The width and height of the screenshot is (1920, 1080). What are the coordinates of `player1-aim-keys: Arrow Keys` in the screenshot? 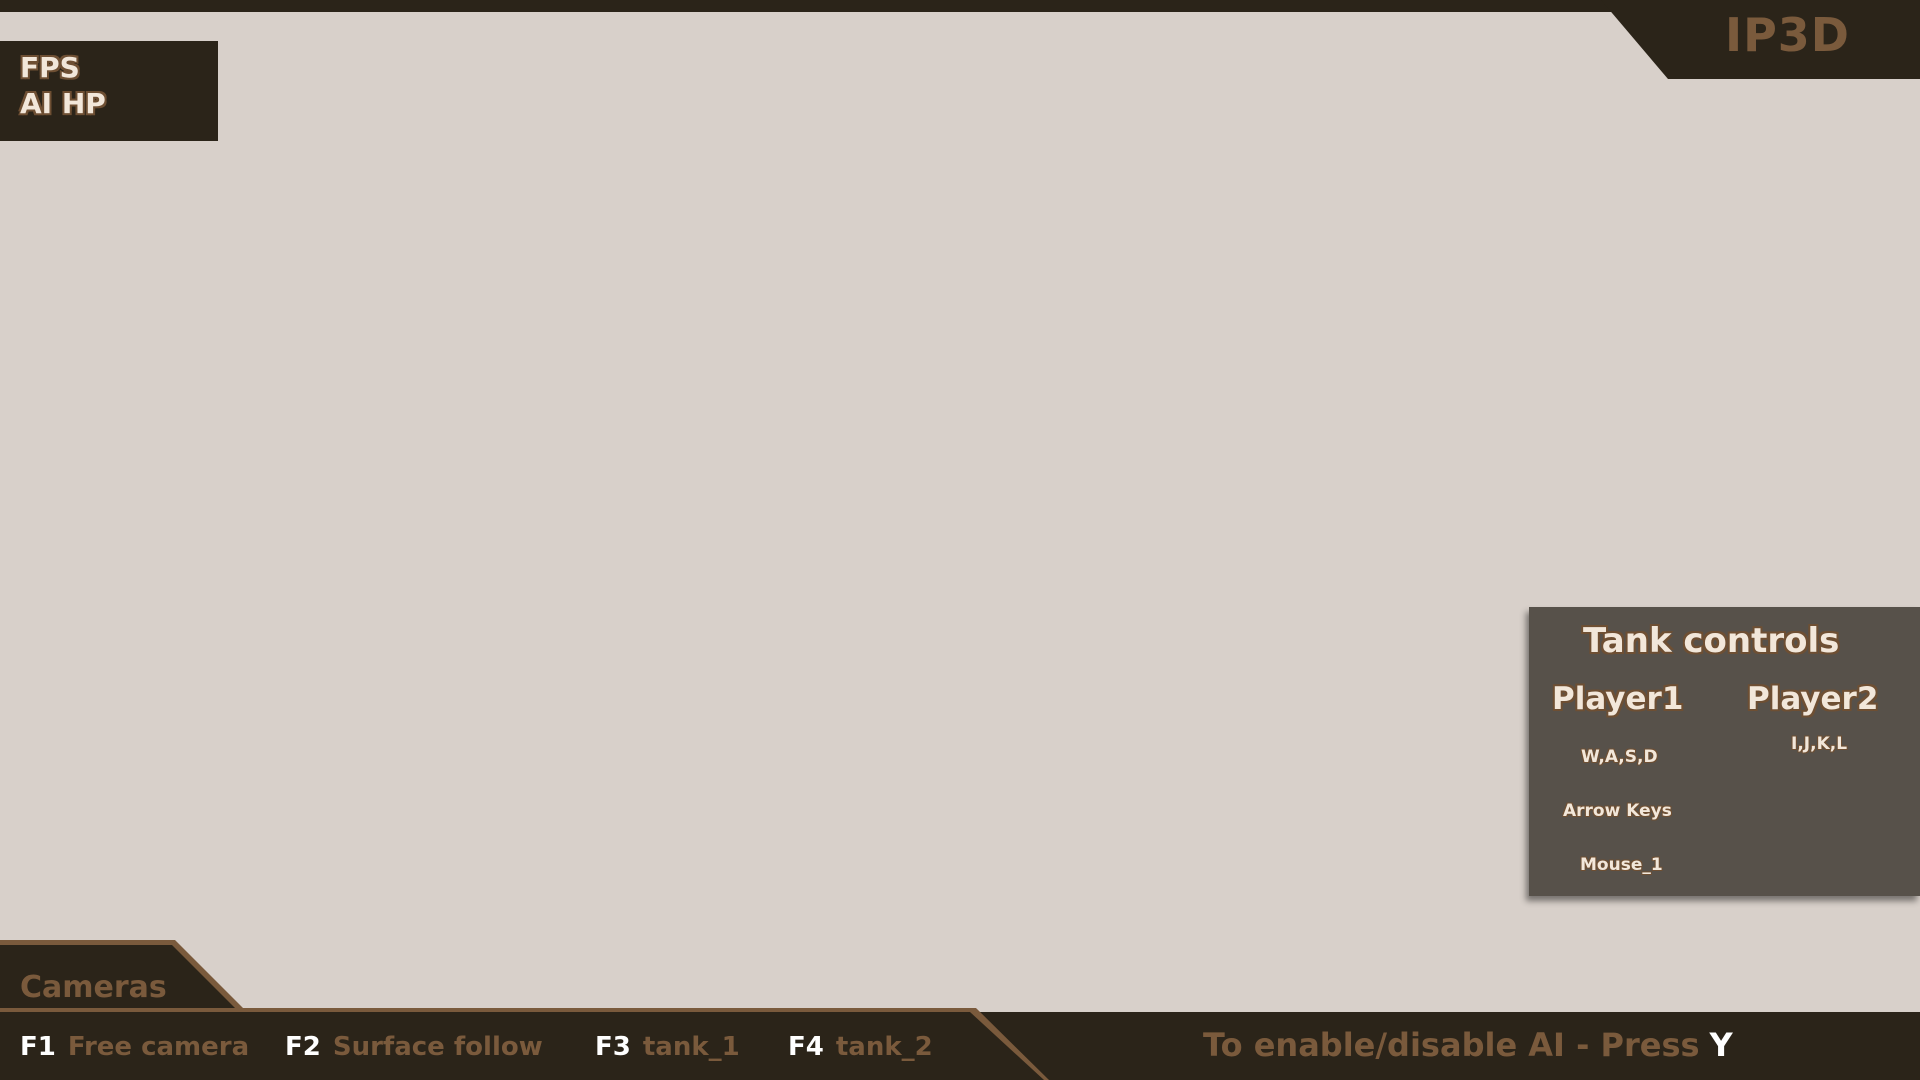 It's located at (1617, 811).